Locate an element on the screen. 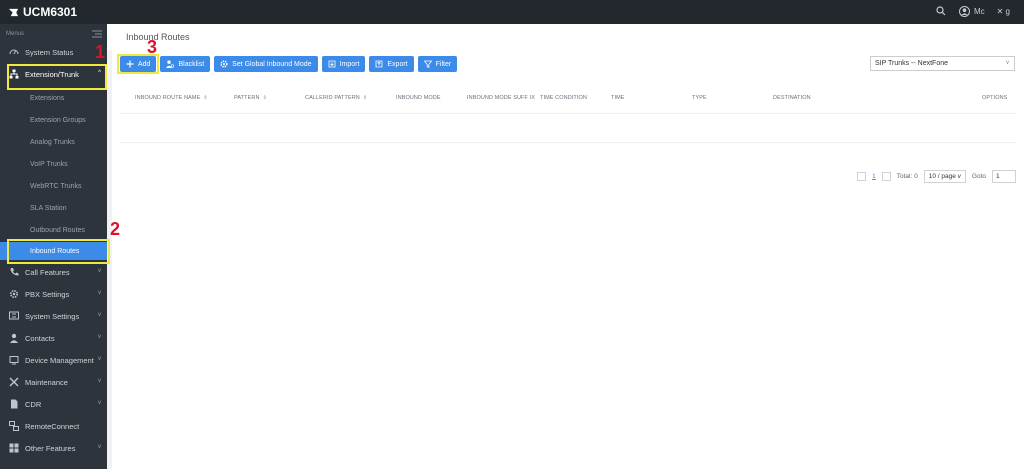 This screenshot has height=469, width=1024. filter-button-label: Filter is located at coordinates (443, 64).